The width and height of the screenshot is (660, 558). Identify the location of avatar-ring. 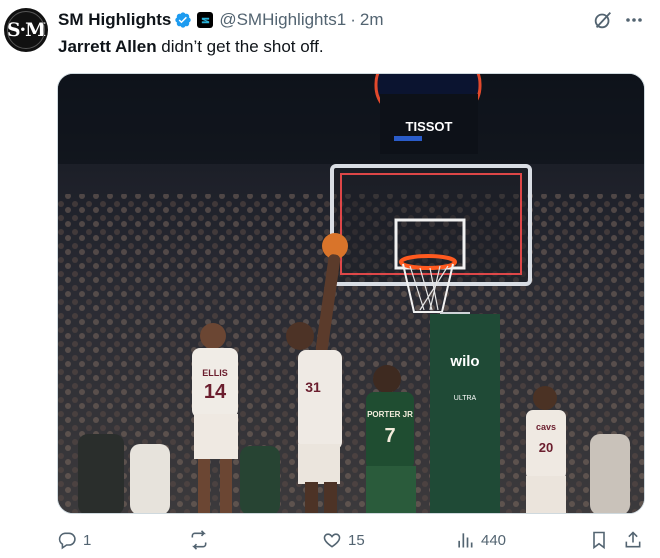
(26, 30).